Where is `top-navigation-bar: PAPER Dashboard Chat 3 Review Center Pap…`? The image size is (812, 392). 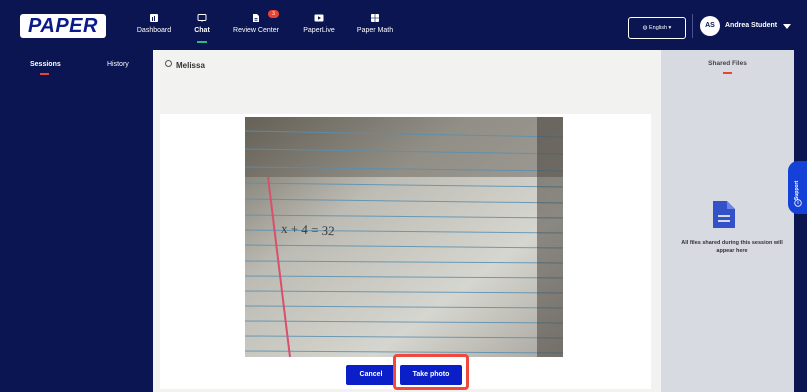 top-navigation-bar: PAPER Dashboard Chat 3 Review Center Pap… is located at coordinates (403, 25).